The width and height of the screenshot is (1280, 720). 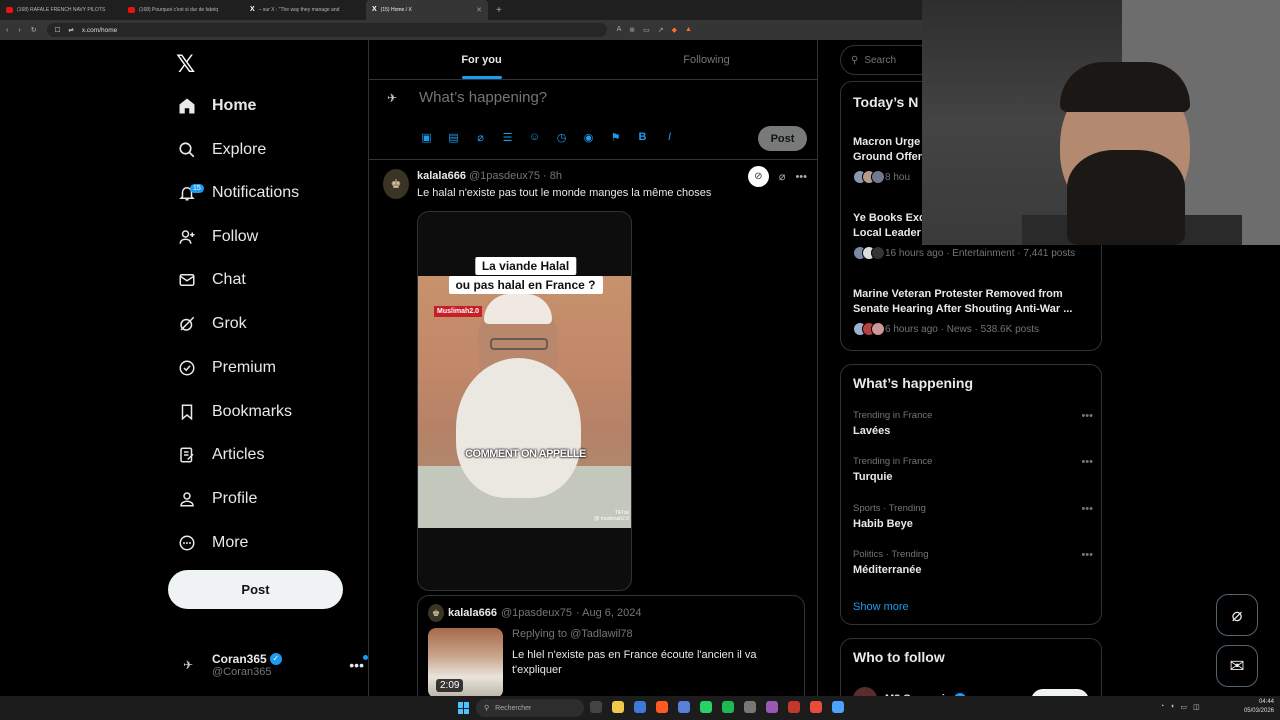 What do you see at coordinates (646, 30) in the screenshot?
I see `cast-icon: ▭` at bounding box center [646, 30].